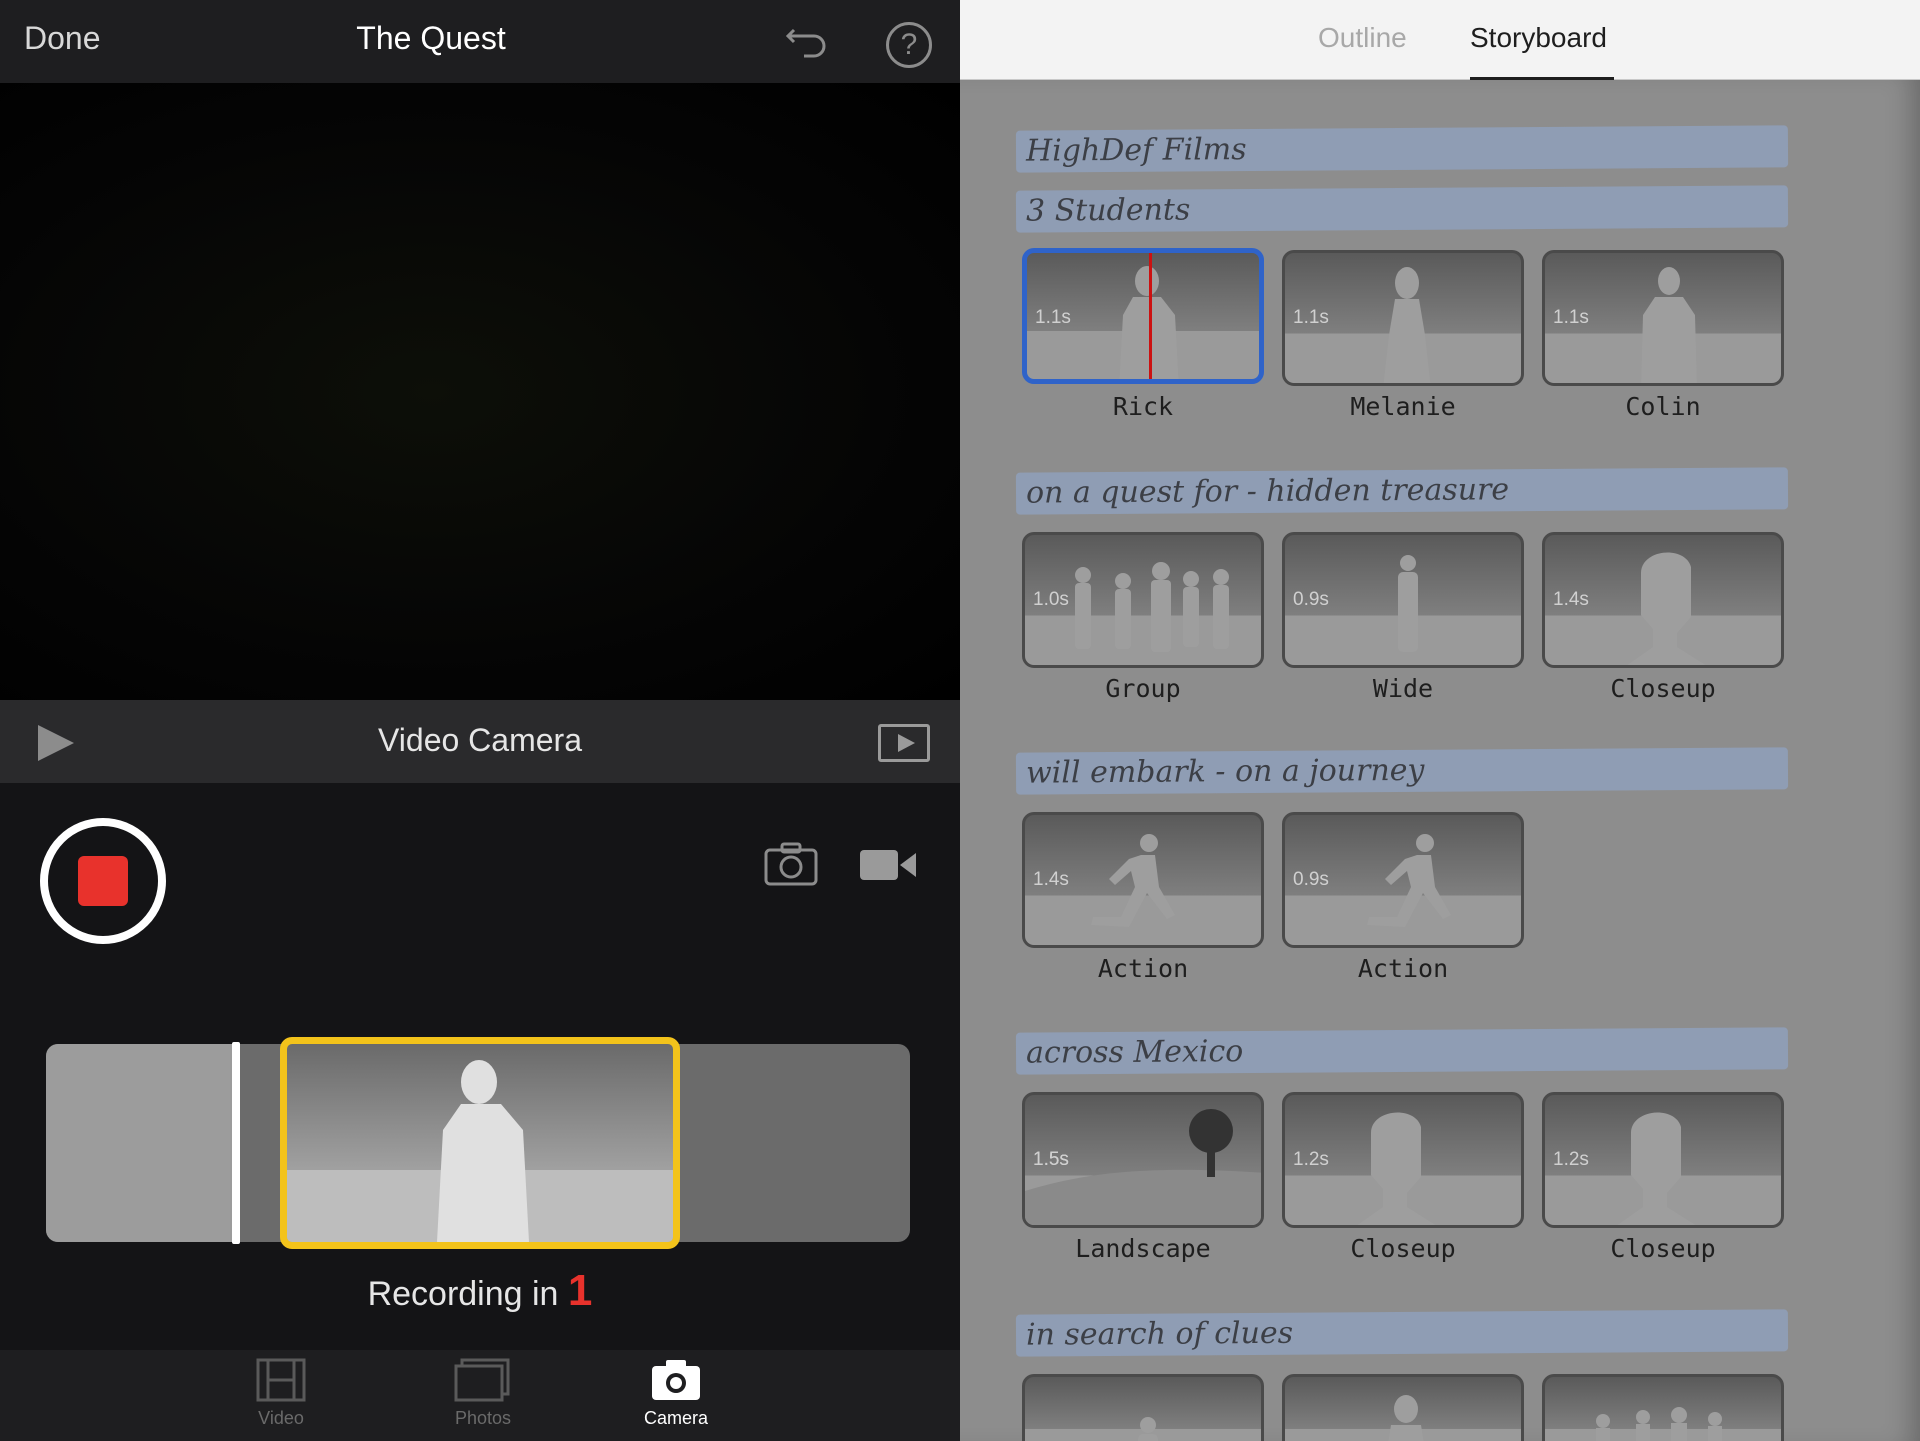  I want to click on camera-mode-label: Video Camera, so click(480, 740).